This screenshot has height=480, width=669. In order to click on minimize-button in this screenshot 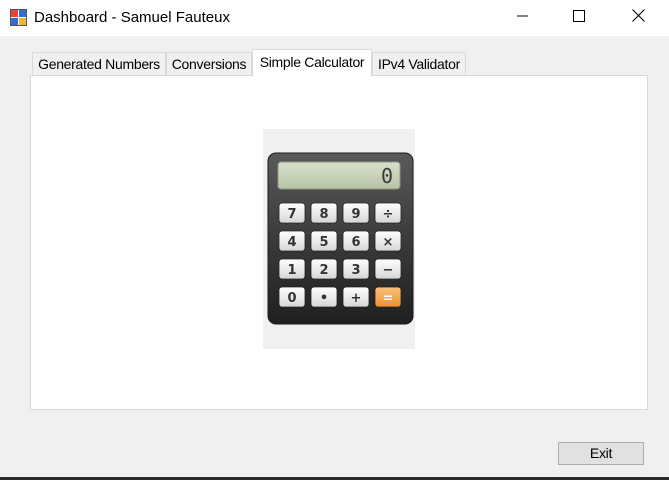, I will do `click(523, 18)`.